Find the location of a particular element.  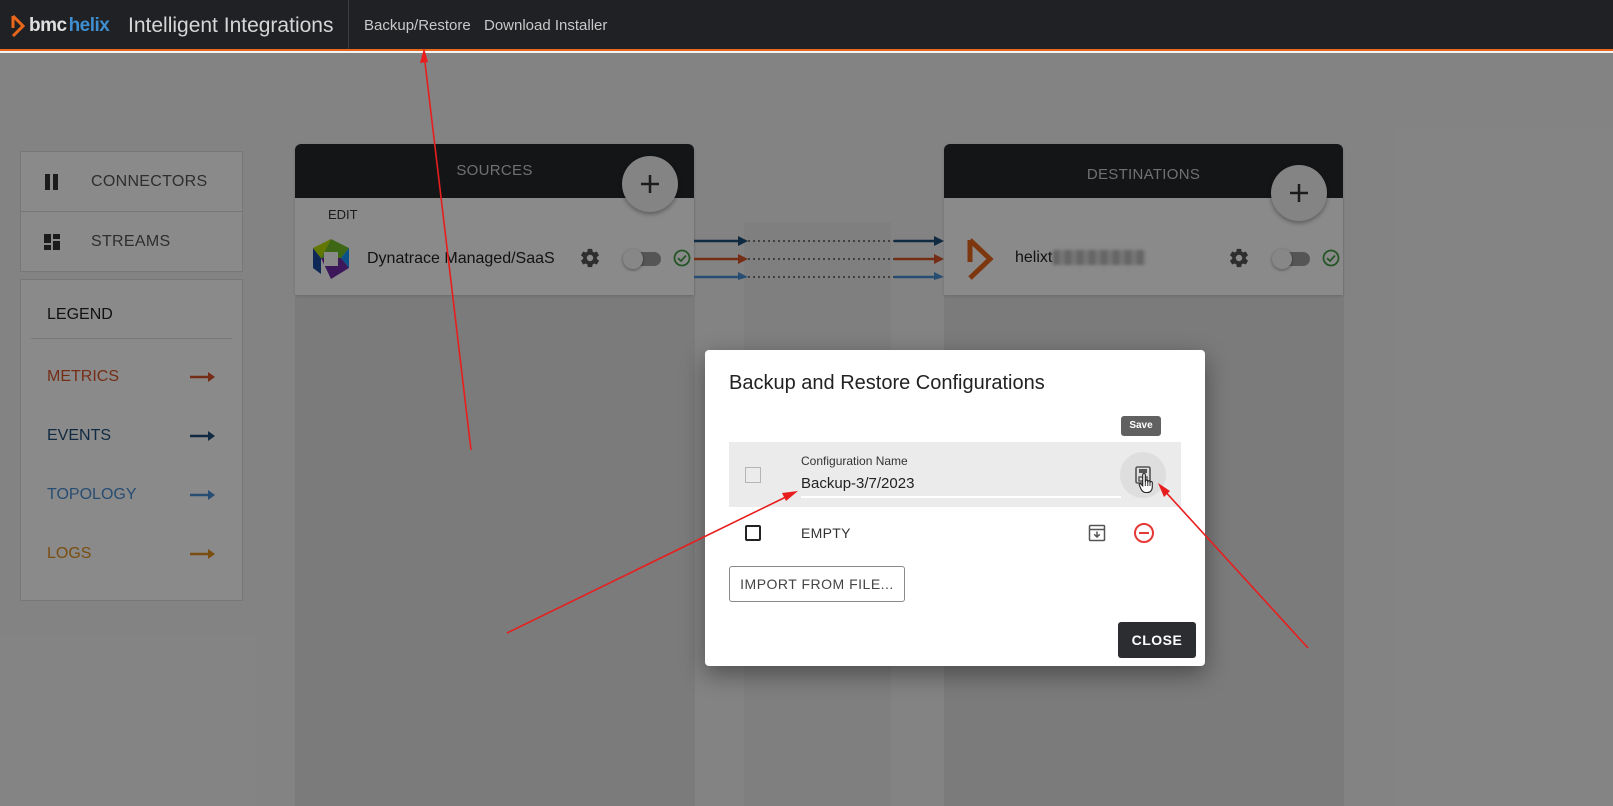

configuration-name: EMPTY is located at coordinates (826, 533).